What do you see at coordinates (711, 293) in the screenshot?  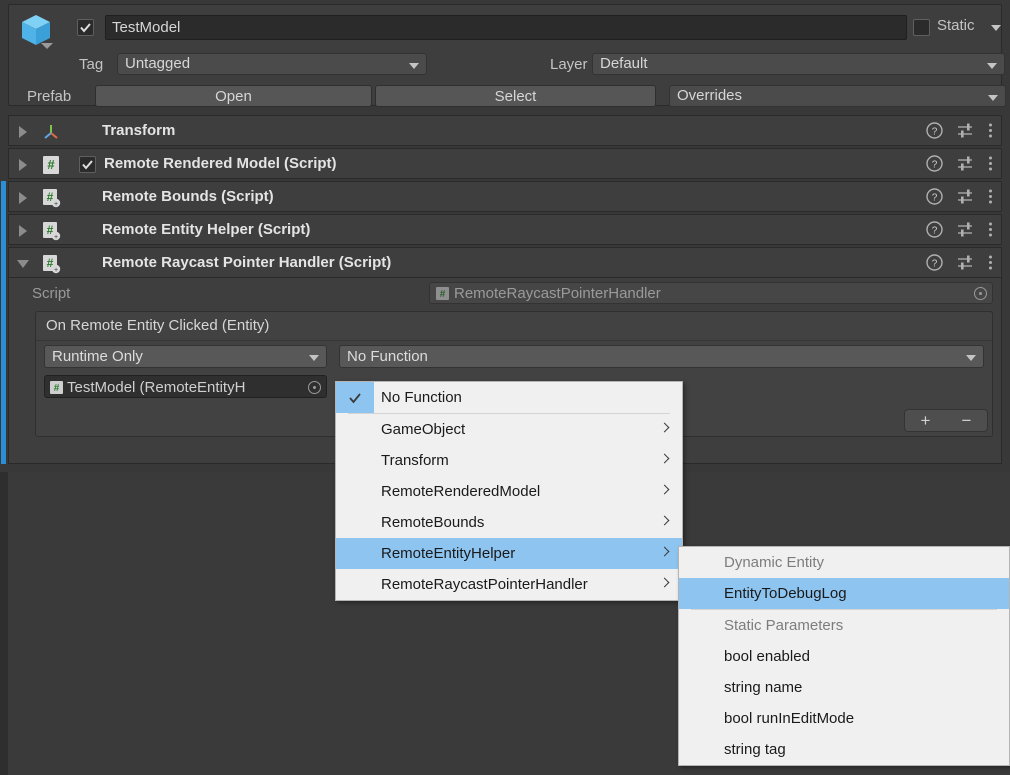 I see `script-object-field: # RemoteRaycastPointerHandler` at bounding box center [711, 293].